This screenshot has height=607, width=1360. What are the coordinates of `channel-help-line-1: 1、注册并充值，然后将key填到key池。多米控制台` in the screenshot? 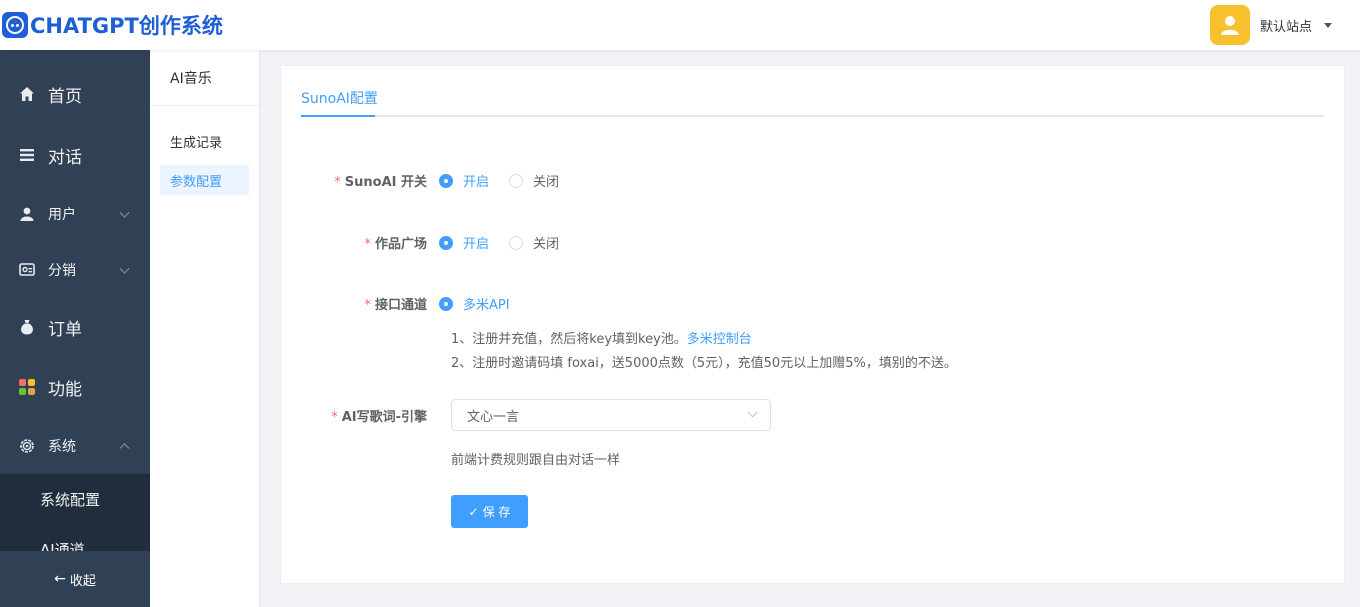 It's located at (601, 339).